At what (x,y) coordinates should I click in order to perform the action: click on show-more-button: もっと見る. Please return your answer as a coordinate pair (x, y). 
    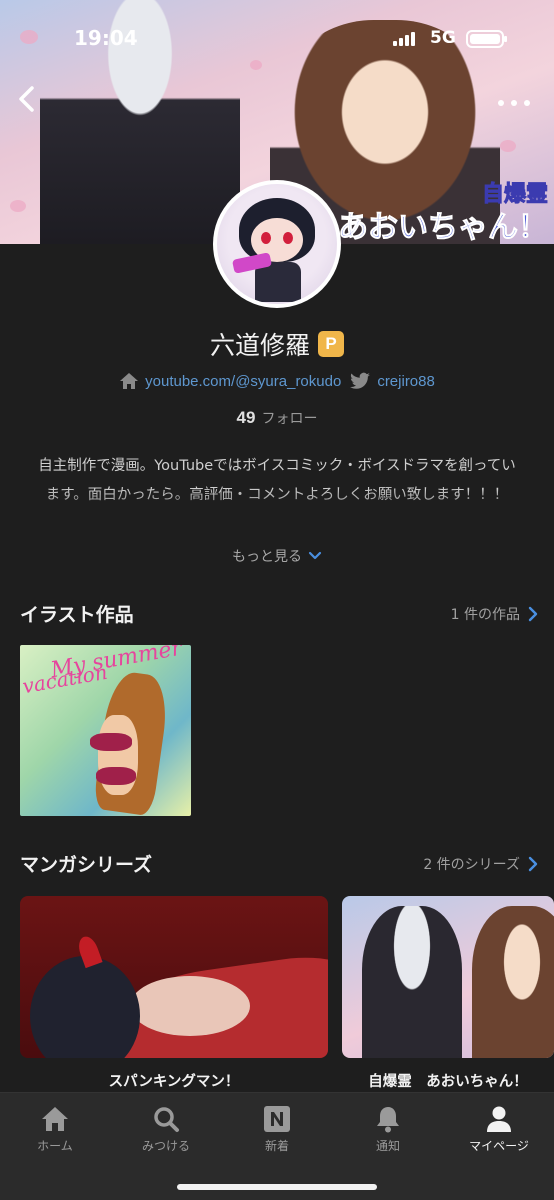
    Looking at the image, I should click on (277, 556).